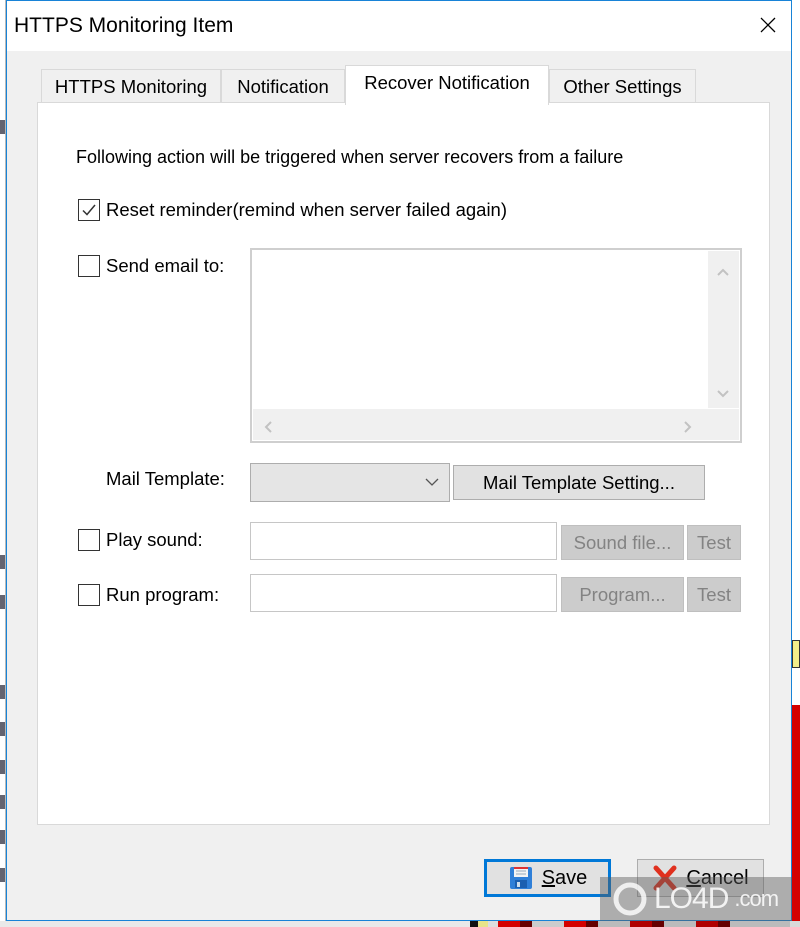 The width and height of the screenshot is (800, 927). I want to click on save-button-label: Save, so click(564, 877).